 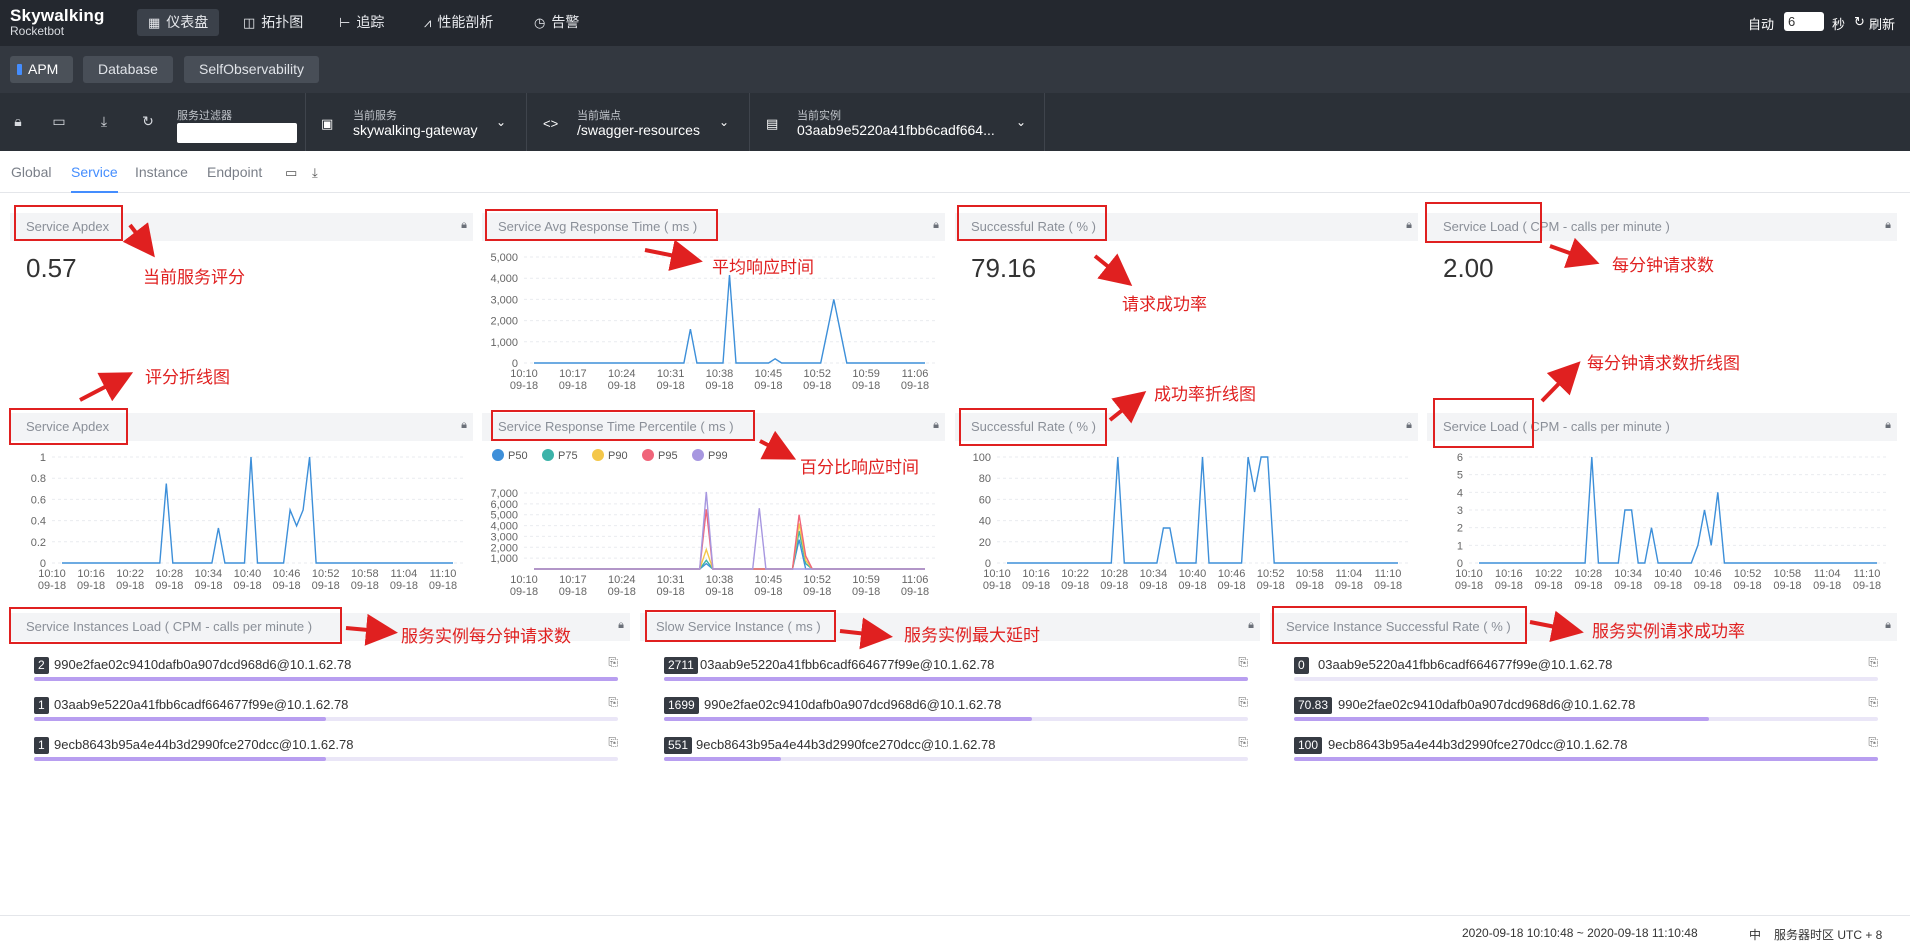 I want to click on value-badge: 2, so click(x=41, y=665).